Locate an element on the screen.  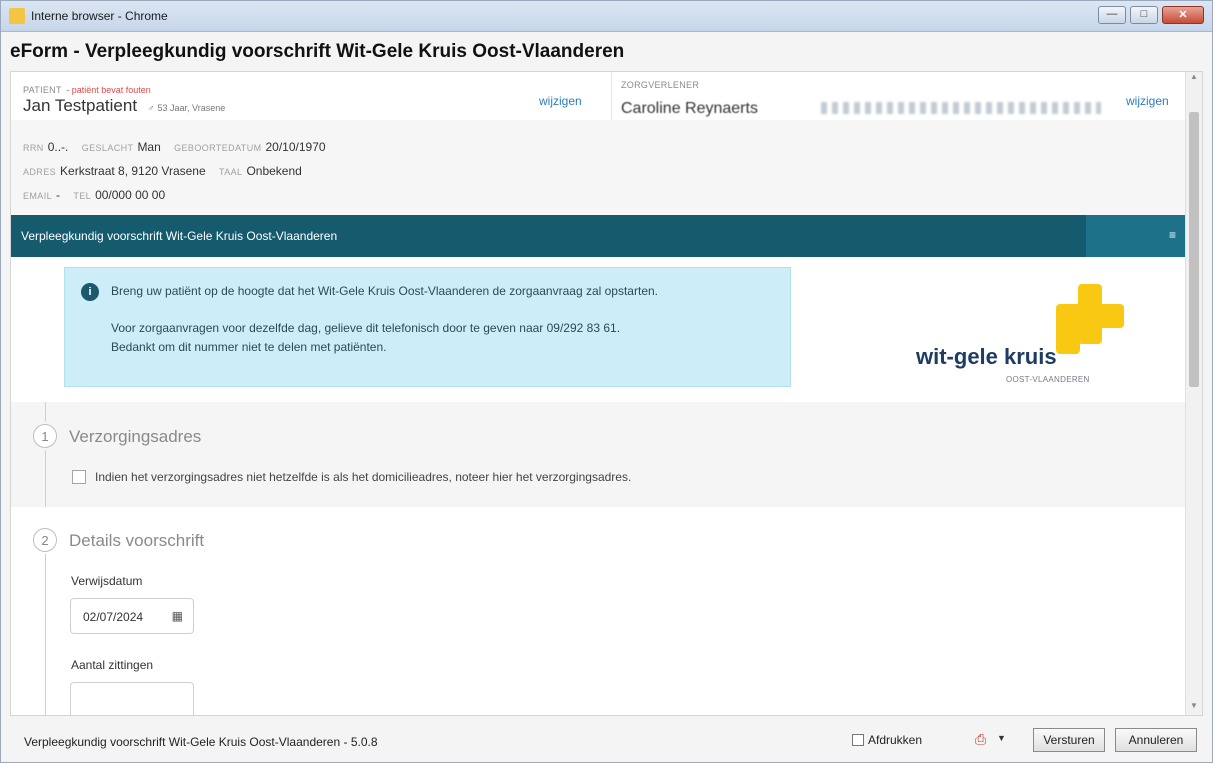
logo-subtext: OOST-VLAANDEREN is located at coordinates (1048, 379).